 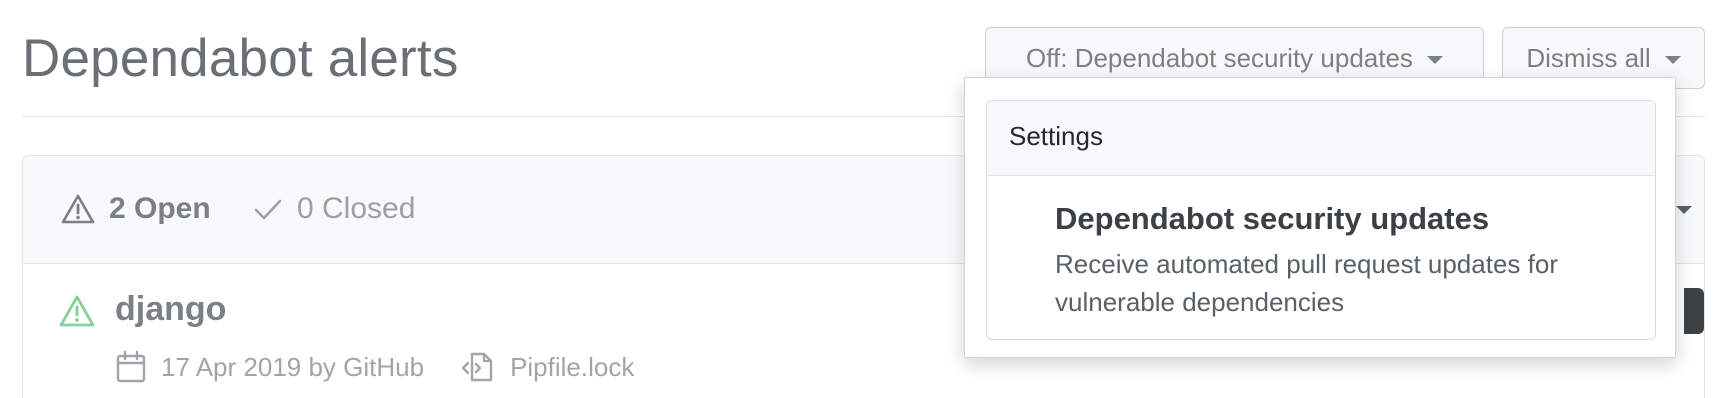 I want to click on dropdown-heading: Settings, so click(x=1321, y=138).